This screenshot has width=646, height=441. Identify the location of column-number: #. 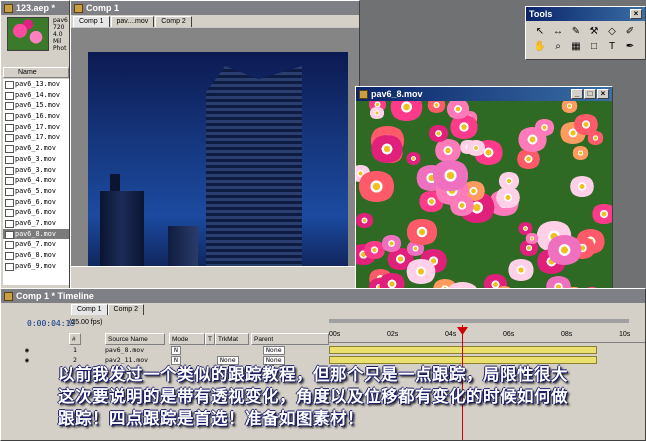
(75, 339).